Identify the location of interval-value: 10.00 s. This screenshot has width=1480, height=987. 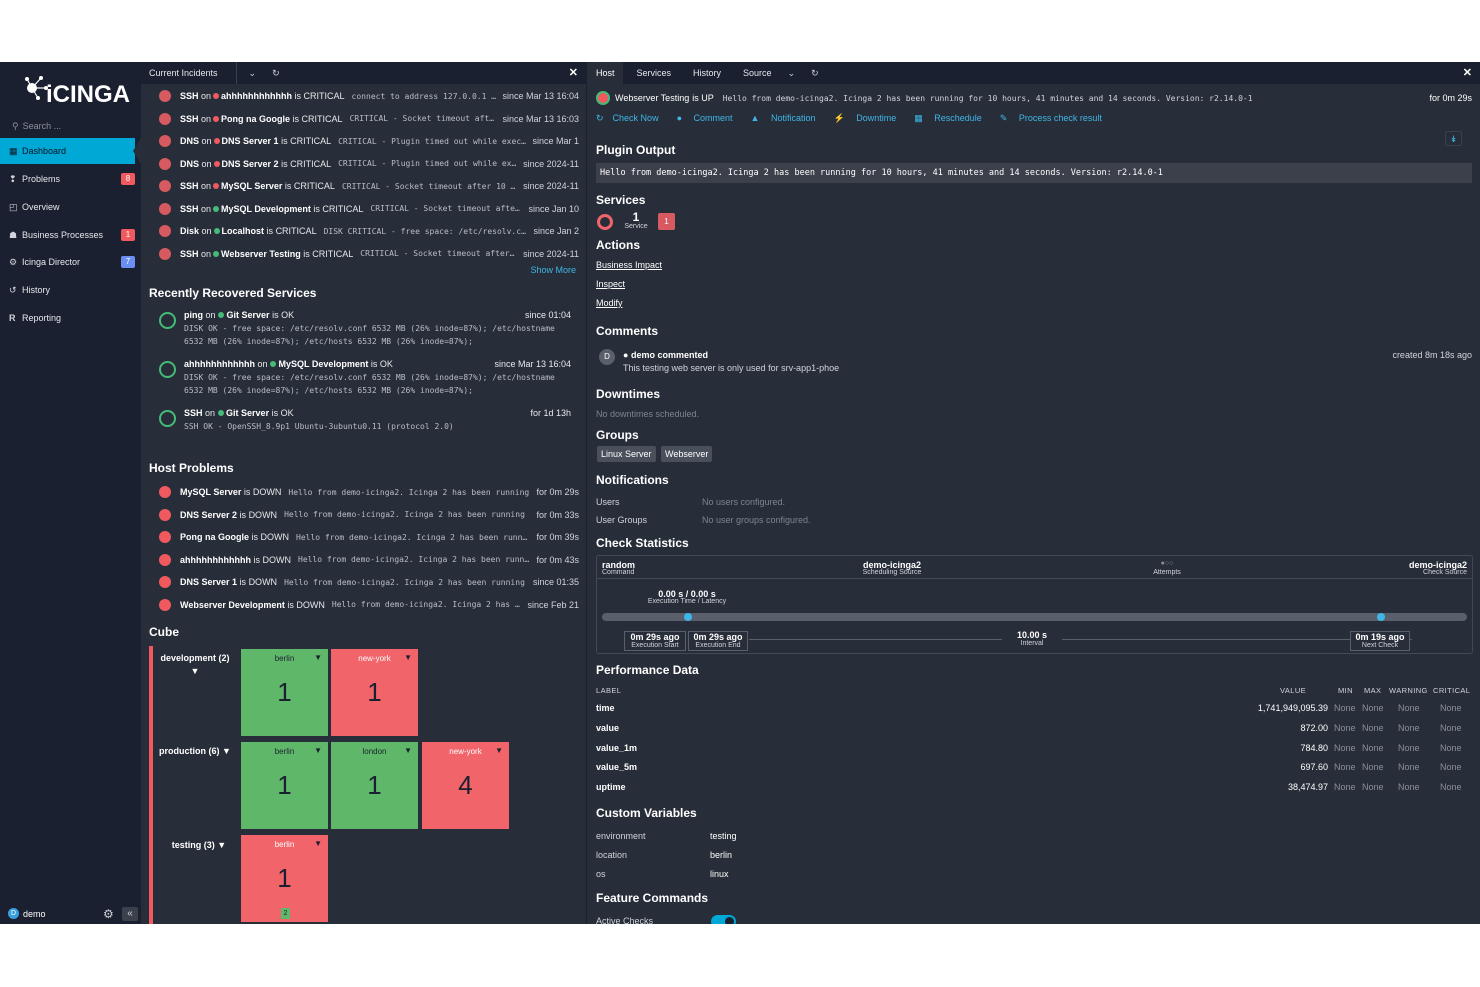
(1032, 635).